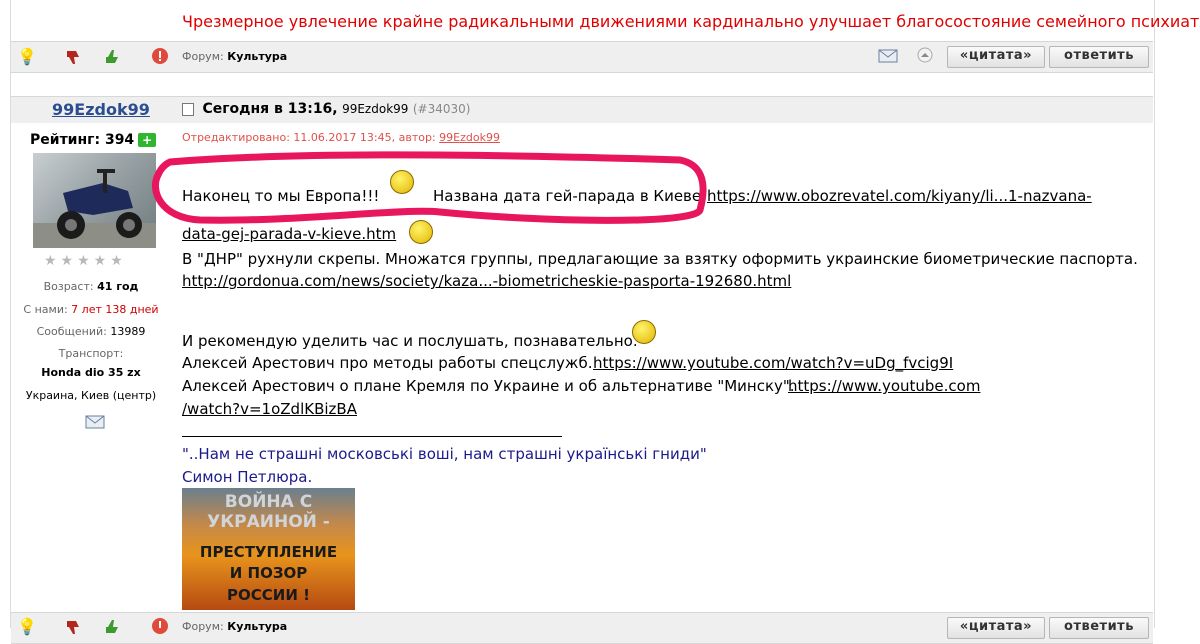 Image resolution: width=1200 pixels, height=644 pixels. I want to click on post-author: 99Ezdok99, so click(375, 109).